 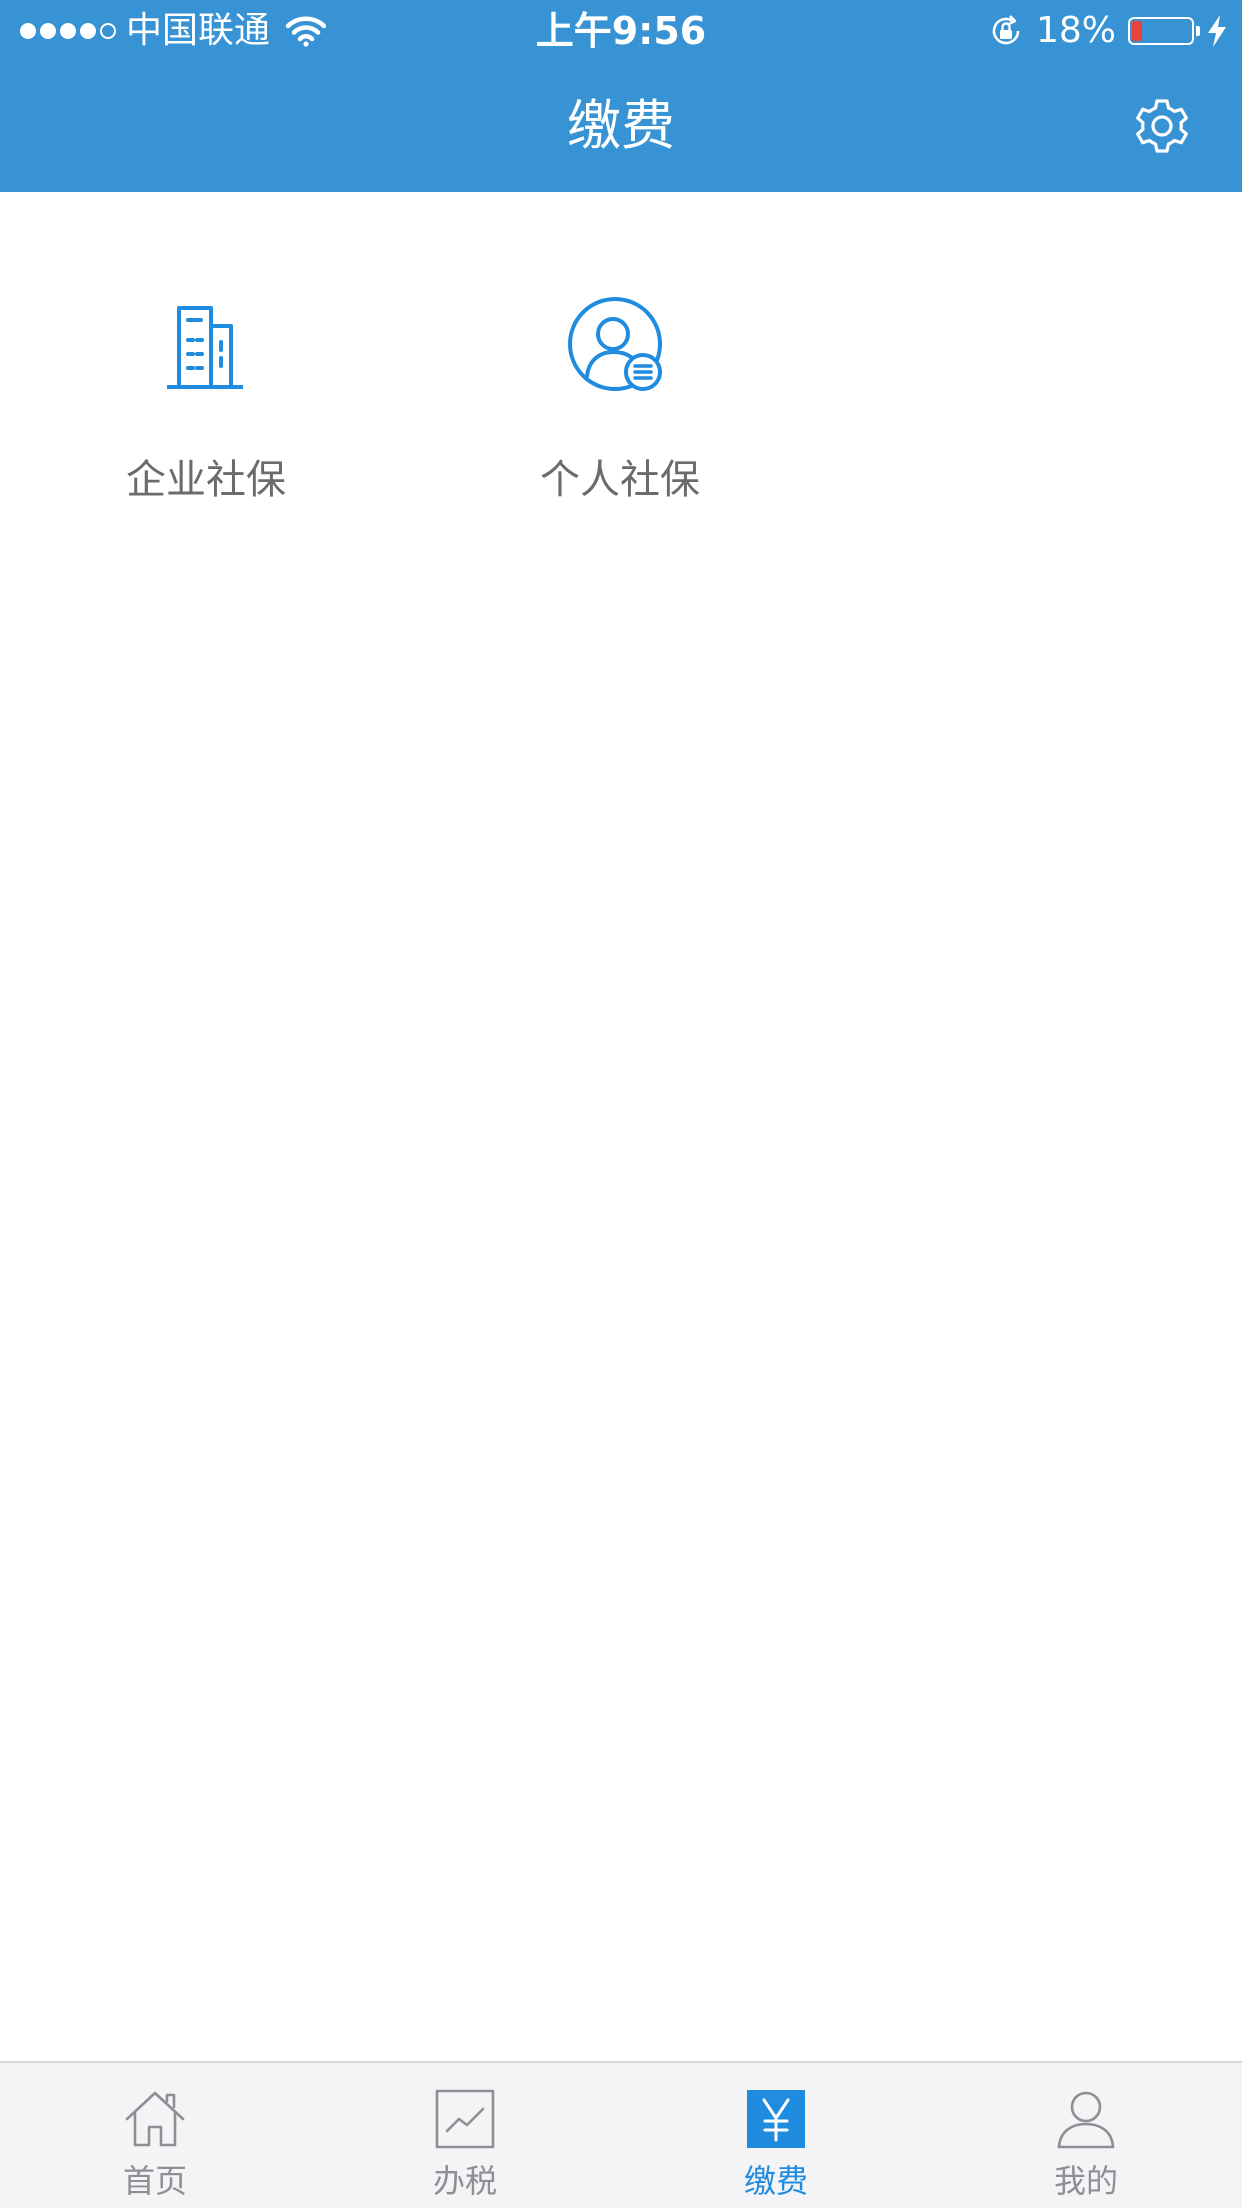 What do you see at coordinates (621, 2134) in the screenshot?
I see `tab-bar: 首页 办税 缴费 我的` at bounding box center [621, 2134].